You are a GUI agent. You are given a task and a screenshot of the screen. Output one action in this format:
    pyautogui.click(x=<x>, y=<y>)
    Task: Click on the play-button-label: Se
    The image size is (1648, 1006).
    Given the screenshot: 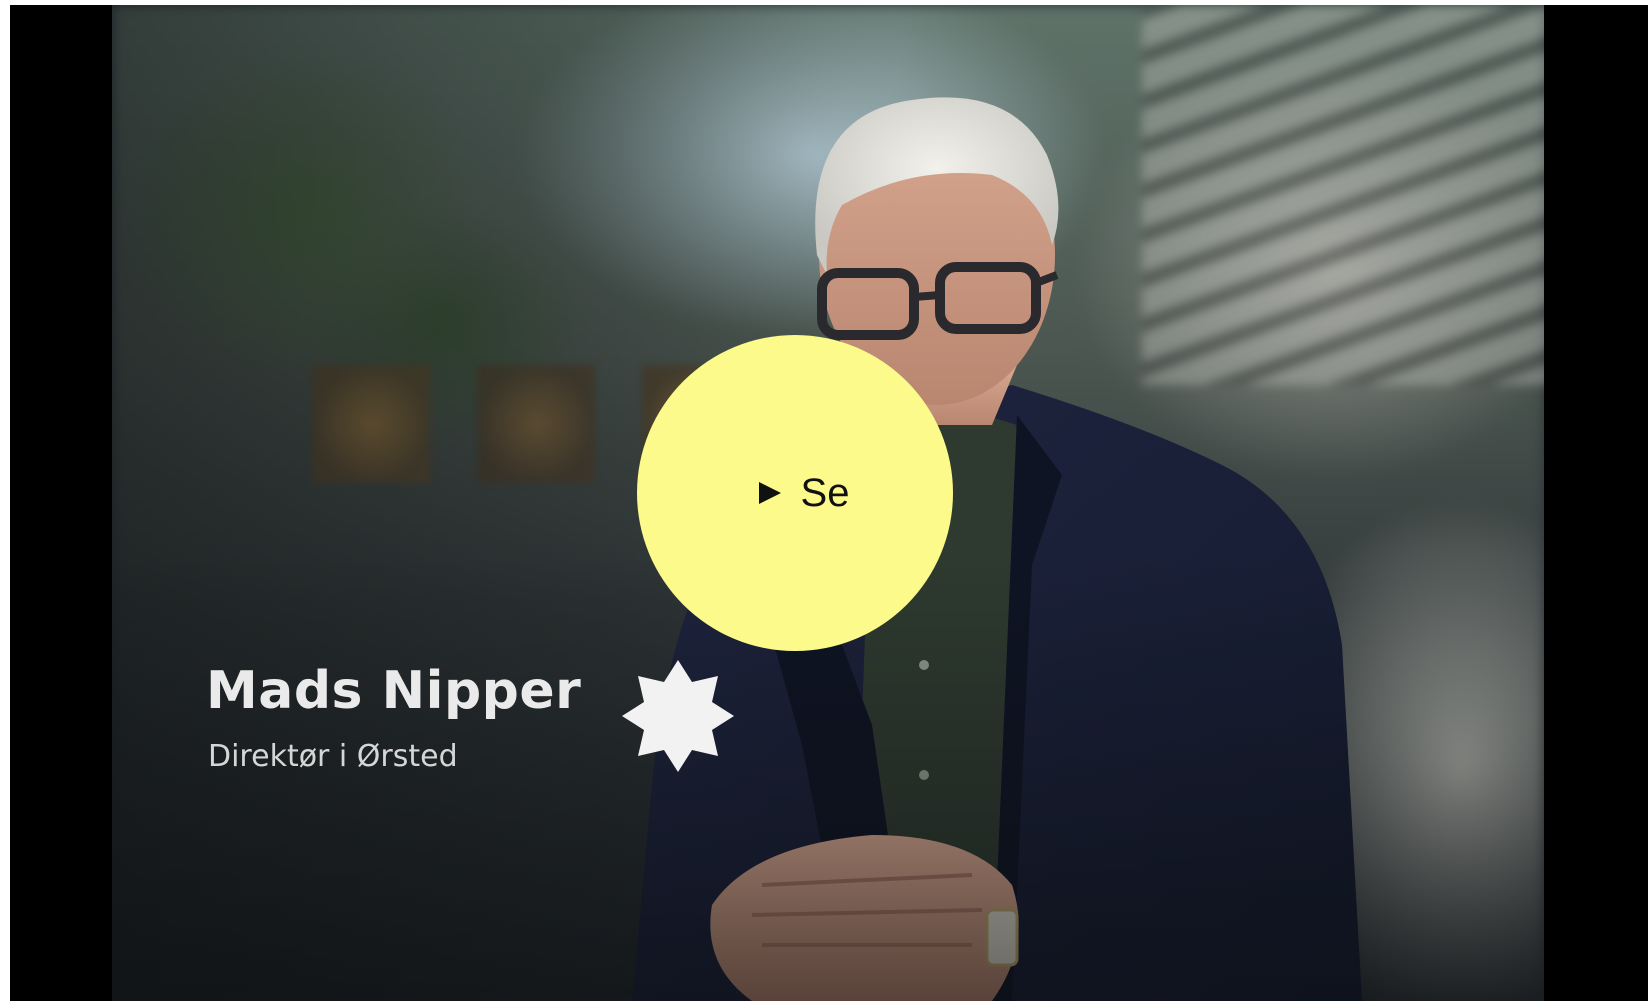 What is the action you would take?
    pyautogui.click(x=825, y=492)
    